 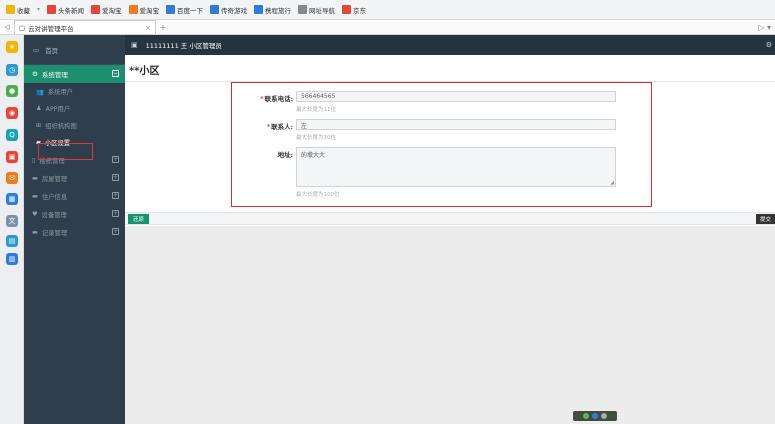 What do you see at coordinates (12, 70) in the screenshot?
I see `history-icon: ◷` at bounding box center [12, 70].